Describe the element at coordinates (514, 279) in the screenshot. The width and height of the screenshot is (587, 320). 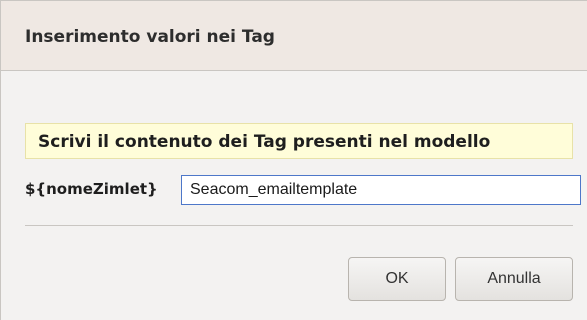
I see `cancel-button: Annulla` at that location.